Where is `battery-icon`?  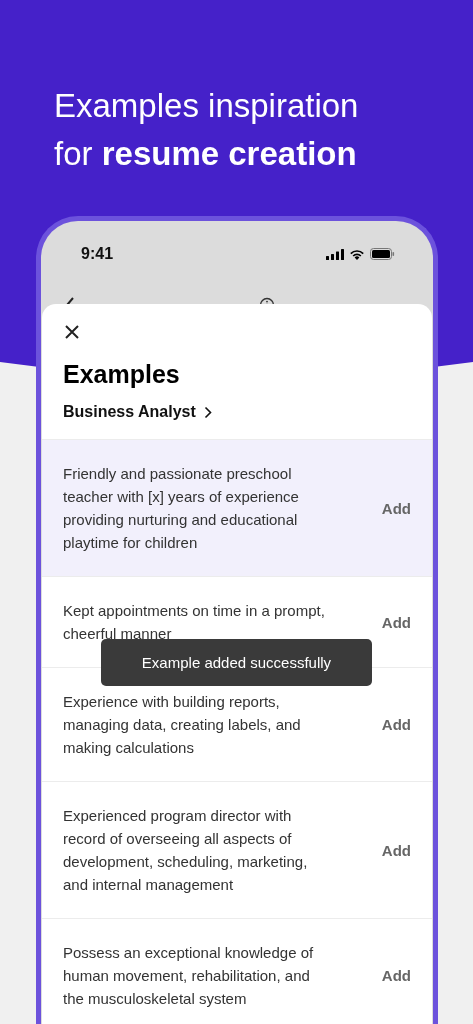
battery-icon is located at coordinates (382, 254).